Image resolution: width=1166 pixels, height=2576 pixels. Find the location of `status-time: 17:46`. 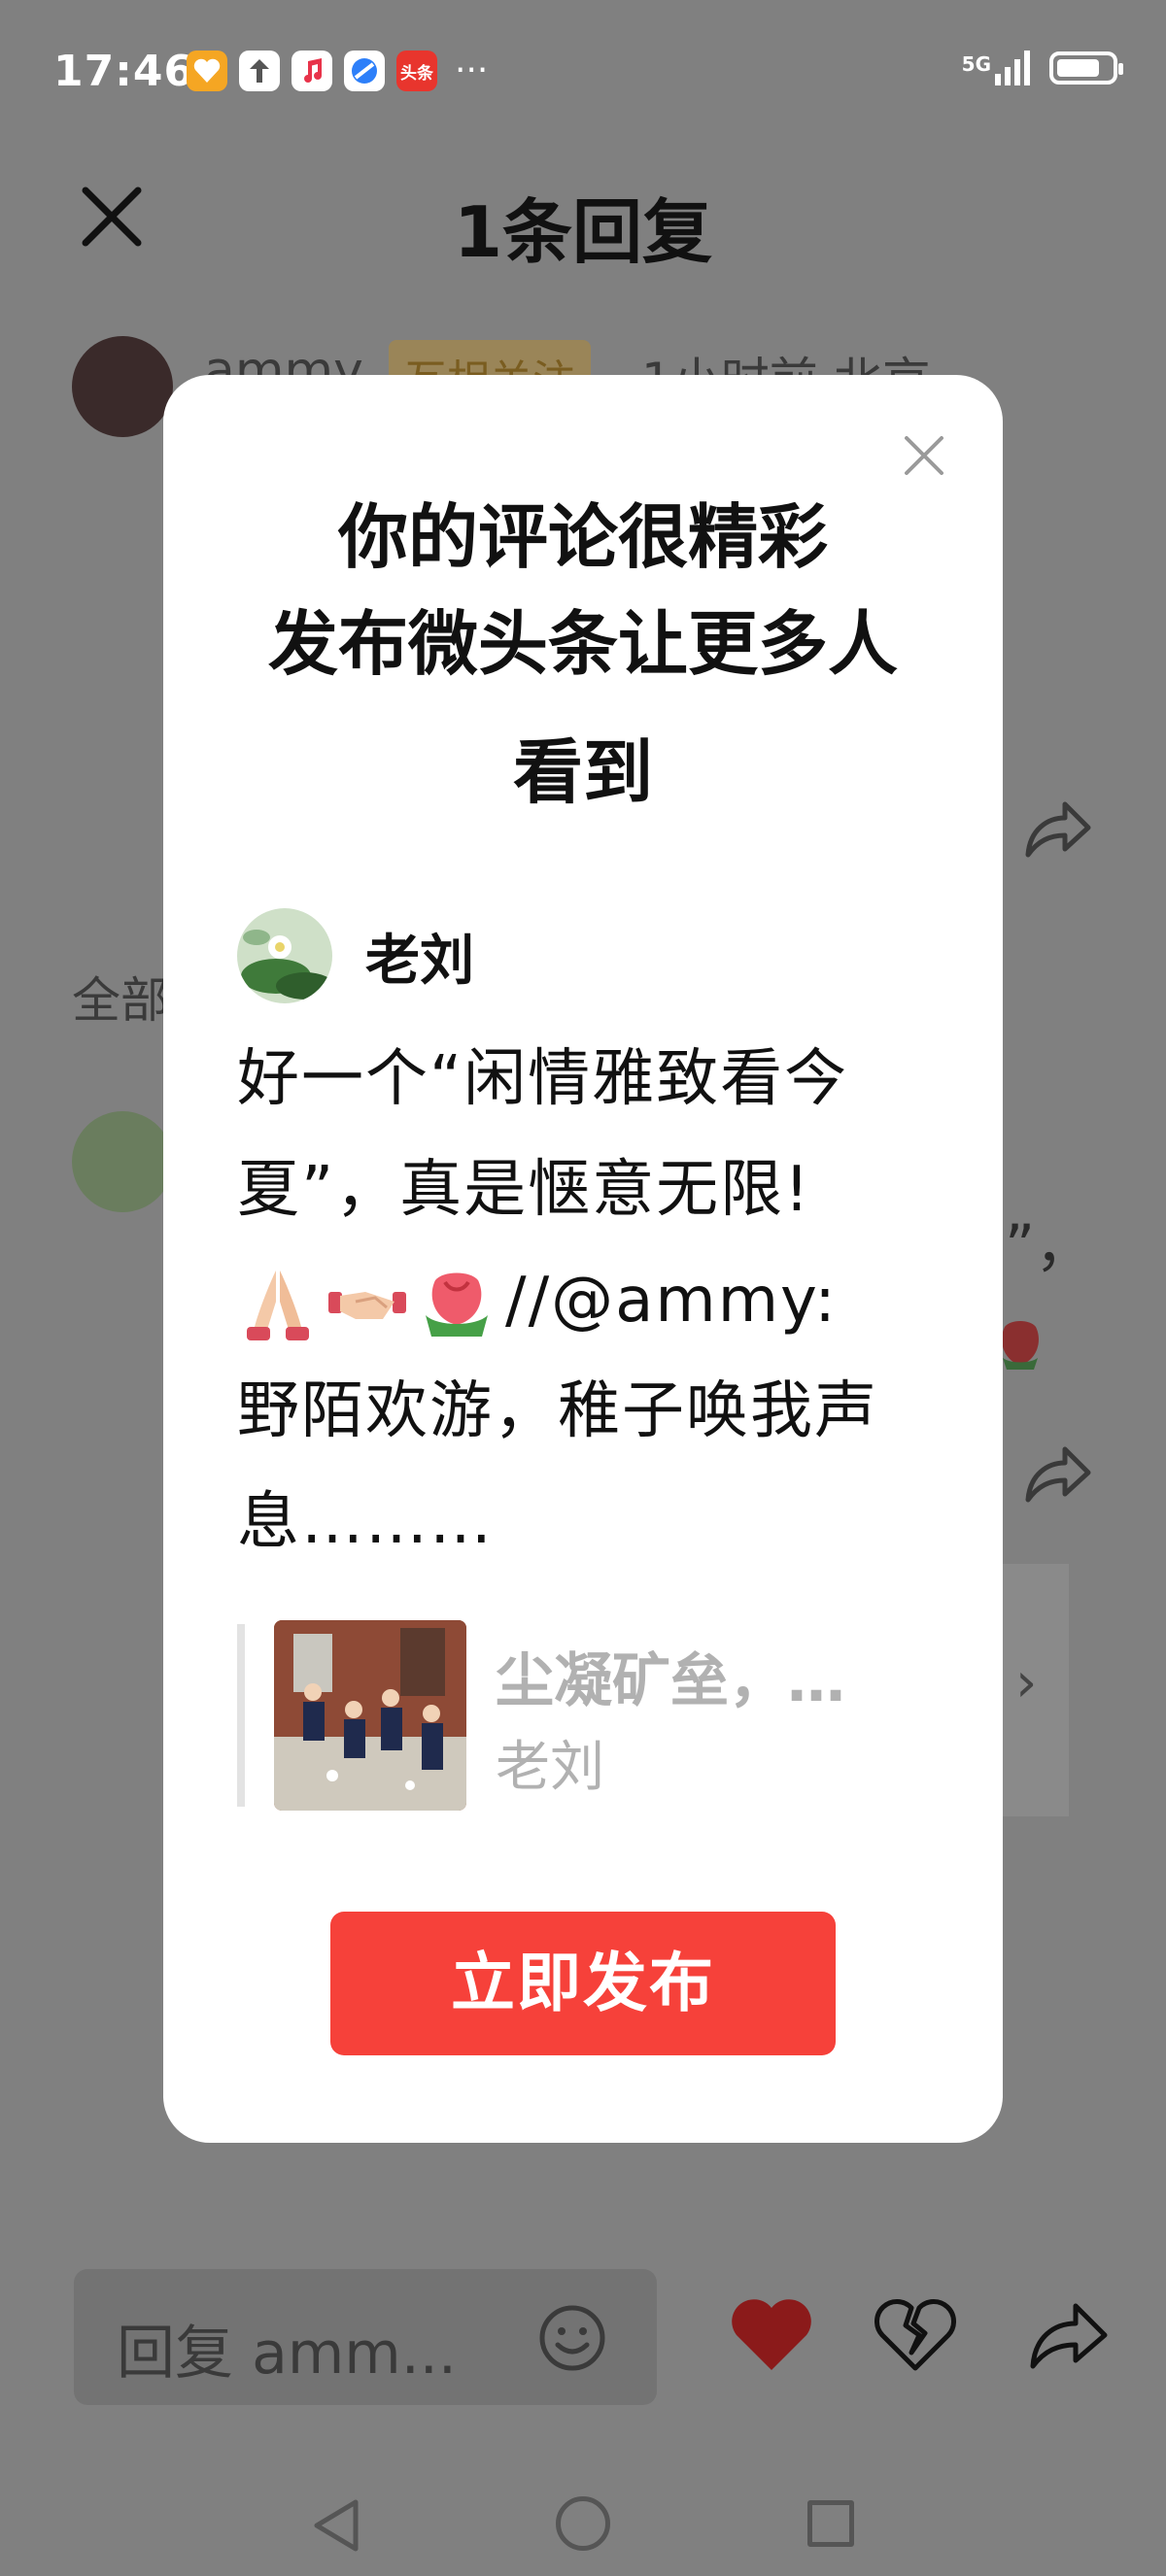

status-time: 17:46 is located at coordinates (124, 71).